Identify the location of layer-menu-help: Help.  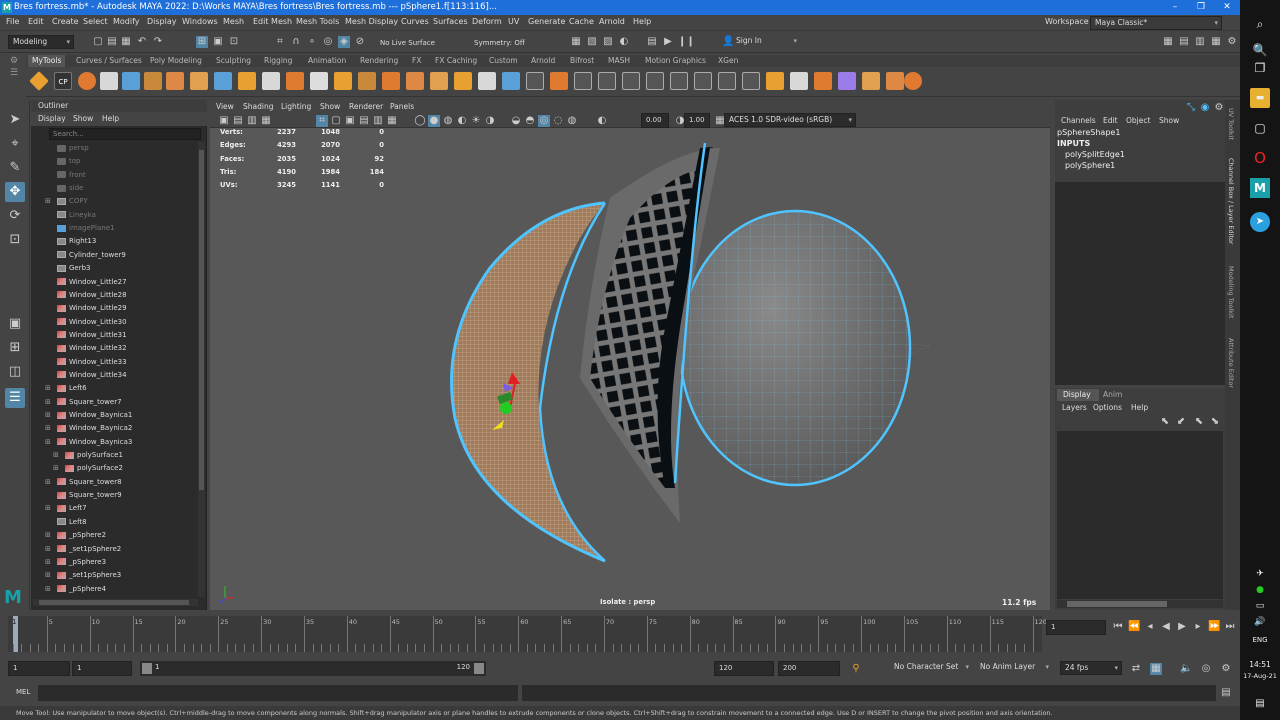
(1139, 407).